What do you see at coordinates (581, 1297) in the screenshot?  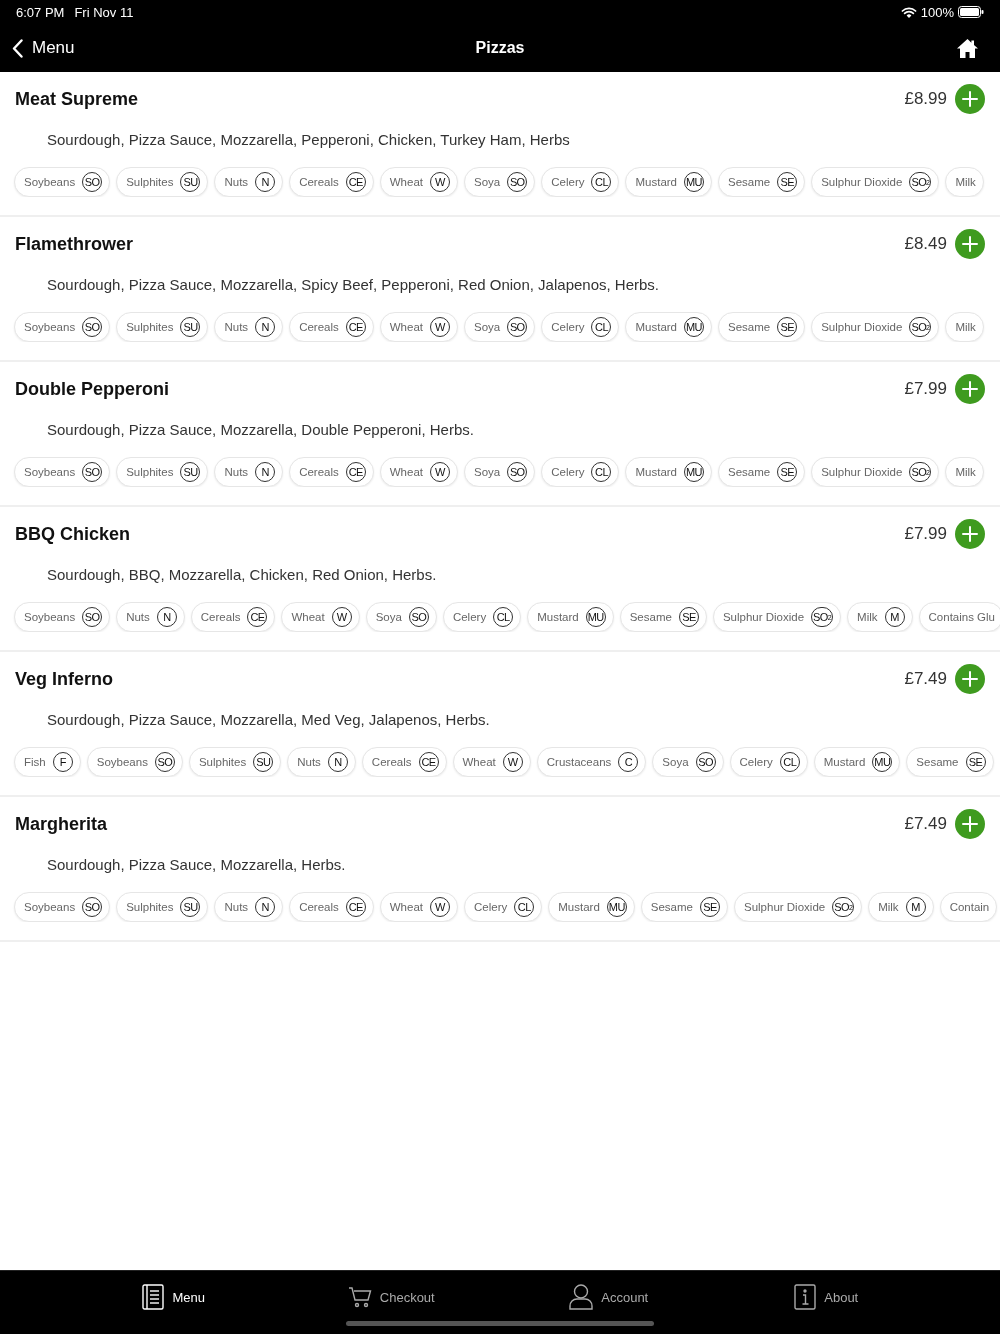 I see `person-icon` at bounding box center [581, 1297].